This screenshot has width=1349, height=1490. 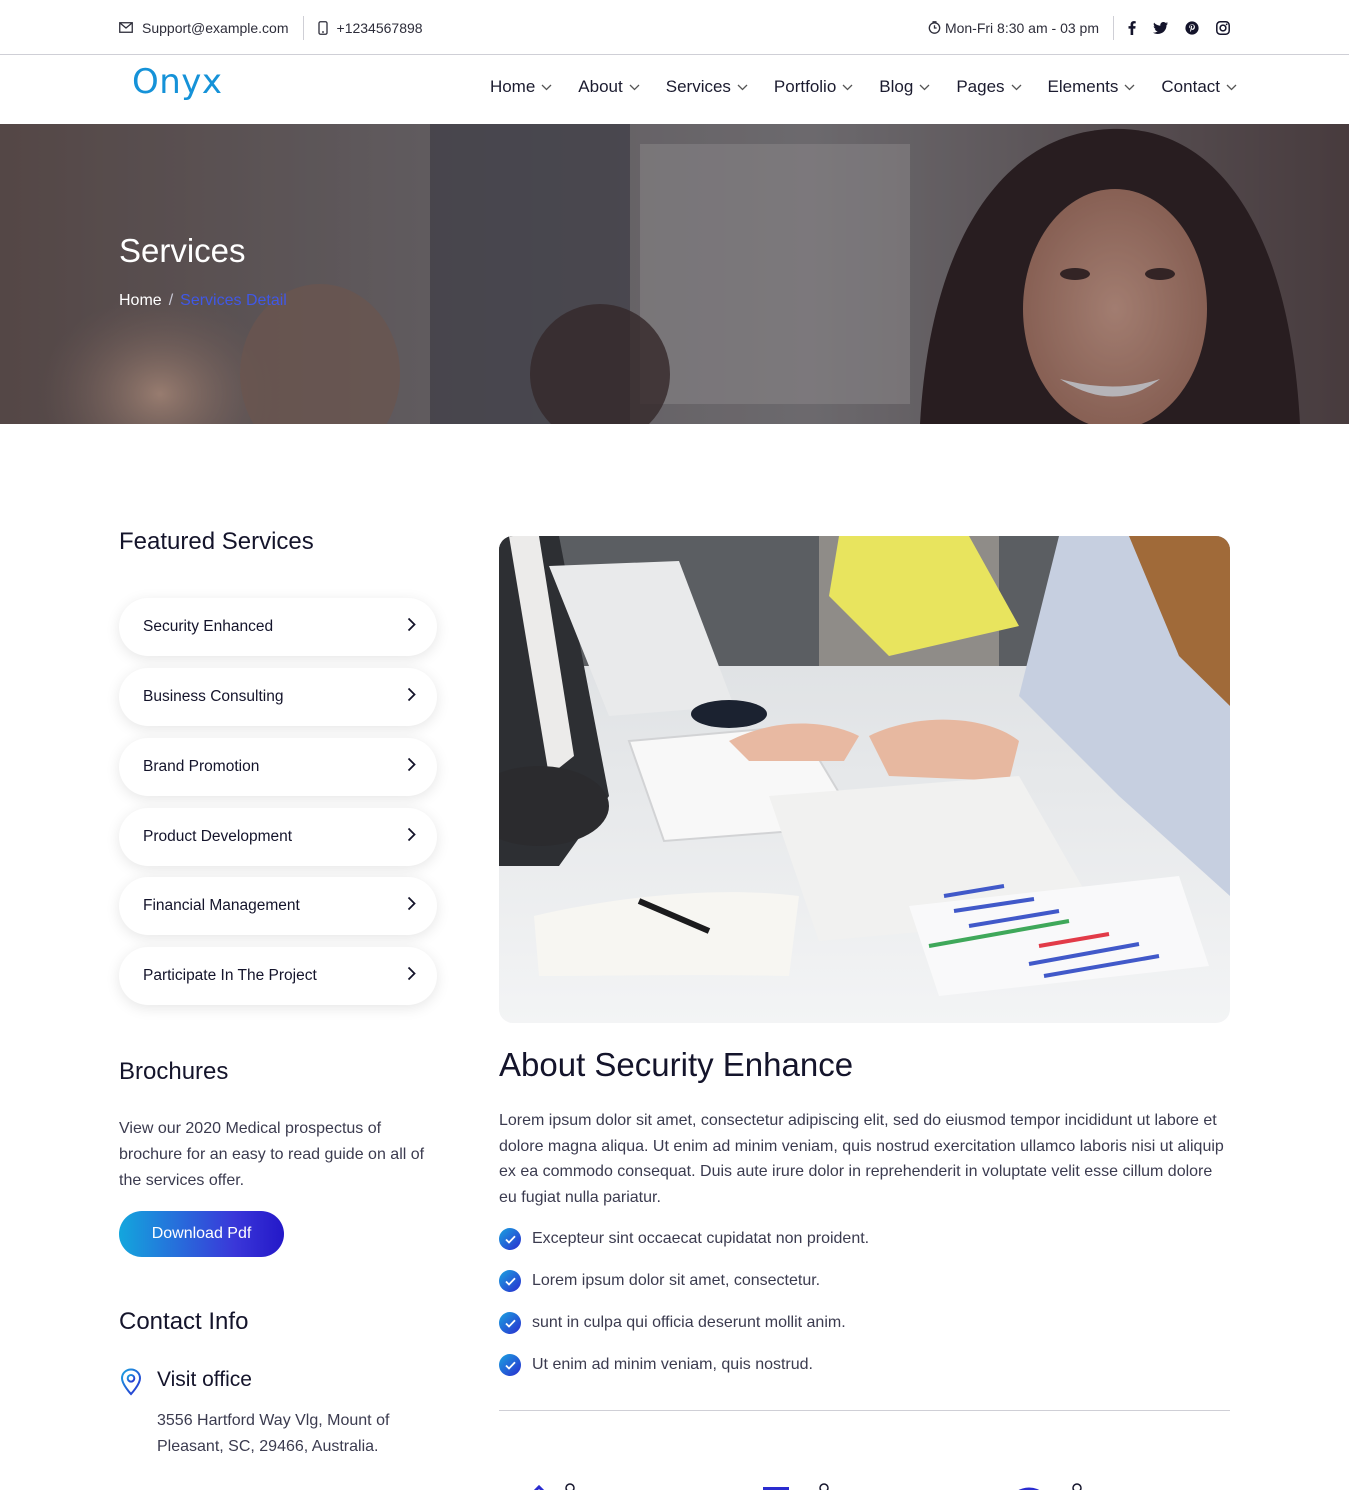 What do you see at coordinates (1160, 27) in the screenshot?
I see `twitter-icon` at bounding box center [1160, 27].